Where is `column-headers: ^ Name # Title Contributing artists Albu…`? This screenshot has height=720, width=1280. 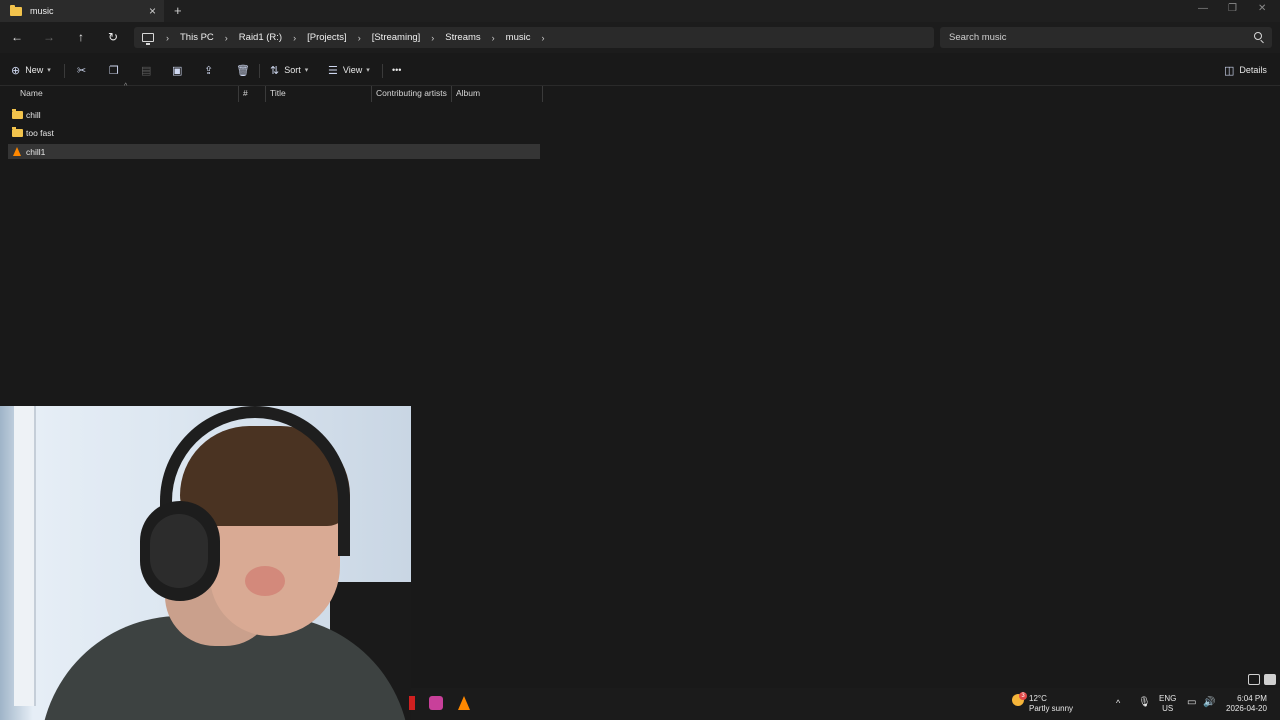 column-headers: ^ Name # Title Contributing artists Albu… is located at coordinates (271, 92).